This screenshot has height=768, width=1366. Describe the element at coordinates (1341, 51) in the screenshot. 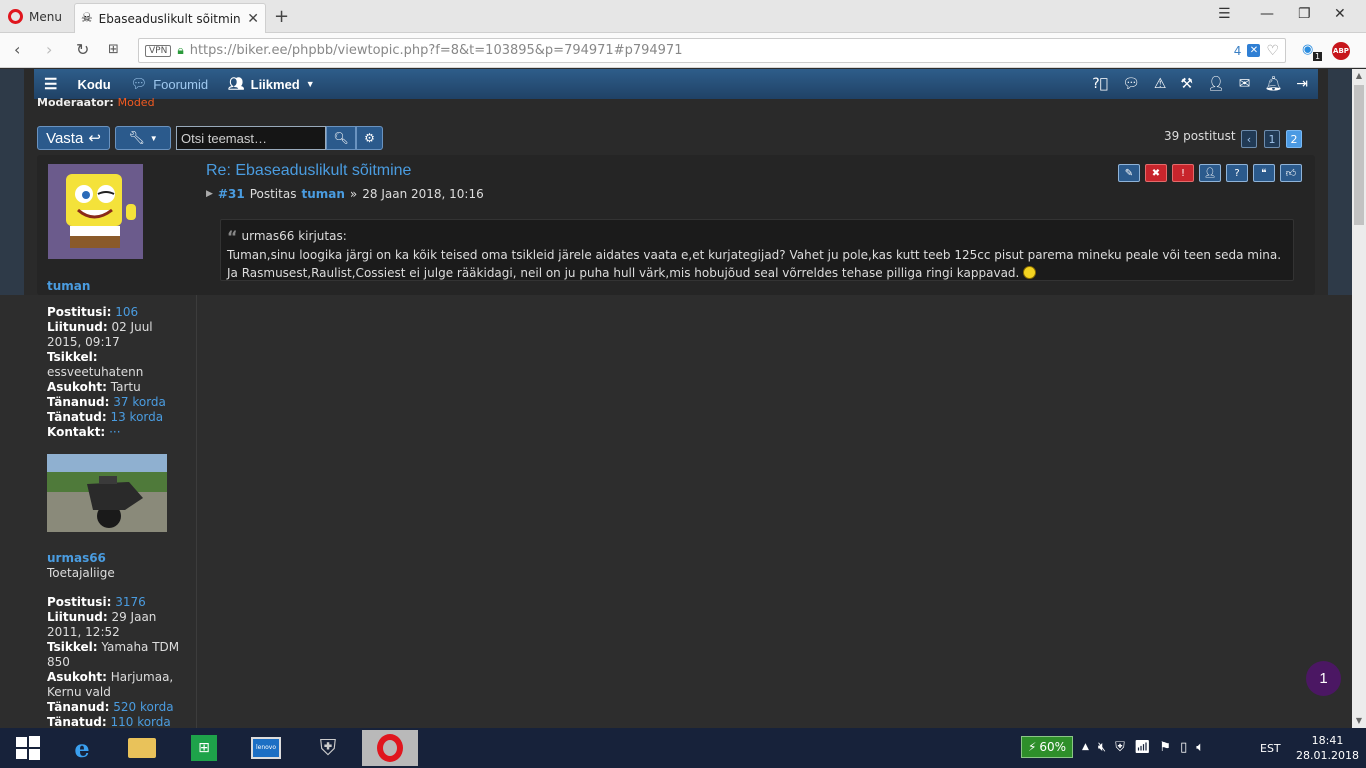

I see `adblock-plus-icon: ABP` at that location.